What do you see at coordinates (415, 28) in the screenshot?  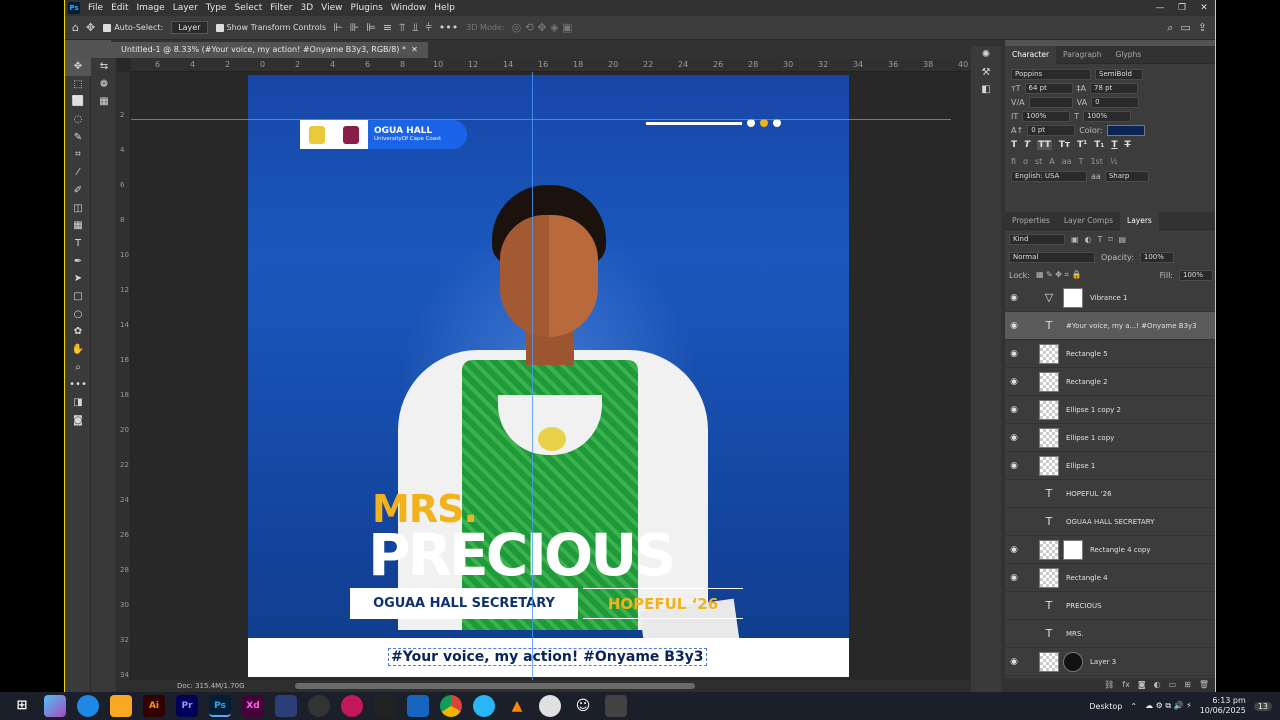 I see `align-middle-icon: ⫫` at bounding box center [415, 28].